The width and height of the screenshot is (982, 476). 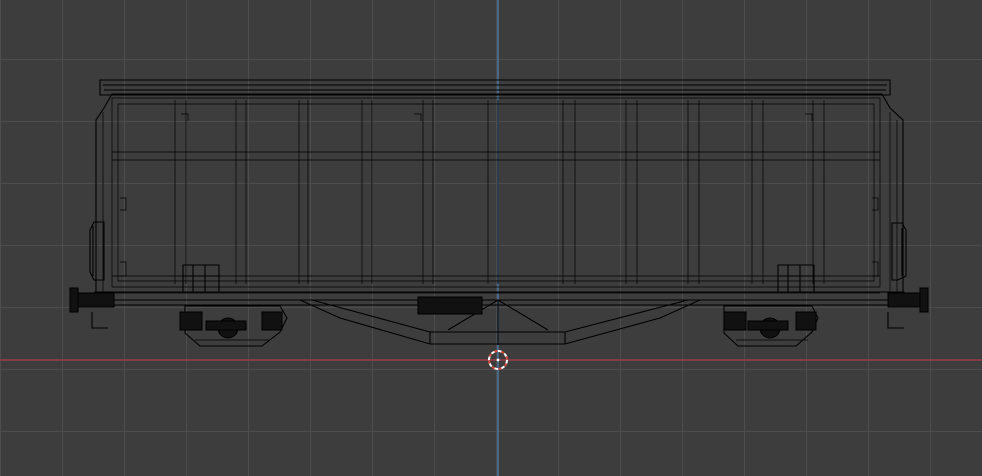 What do you see at coordinates (796, 278) in the screenshot?
I see `wagon-right-brake-box` at bounding box center [796, 278].